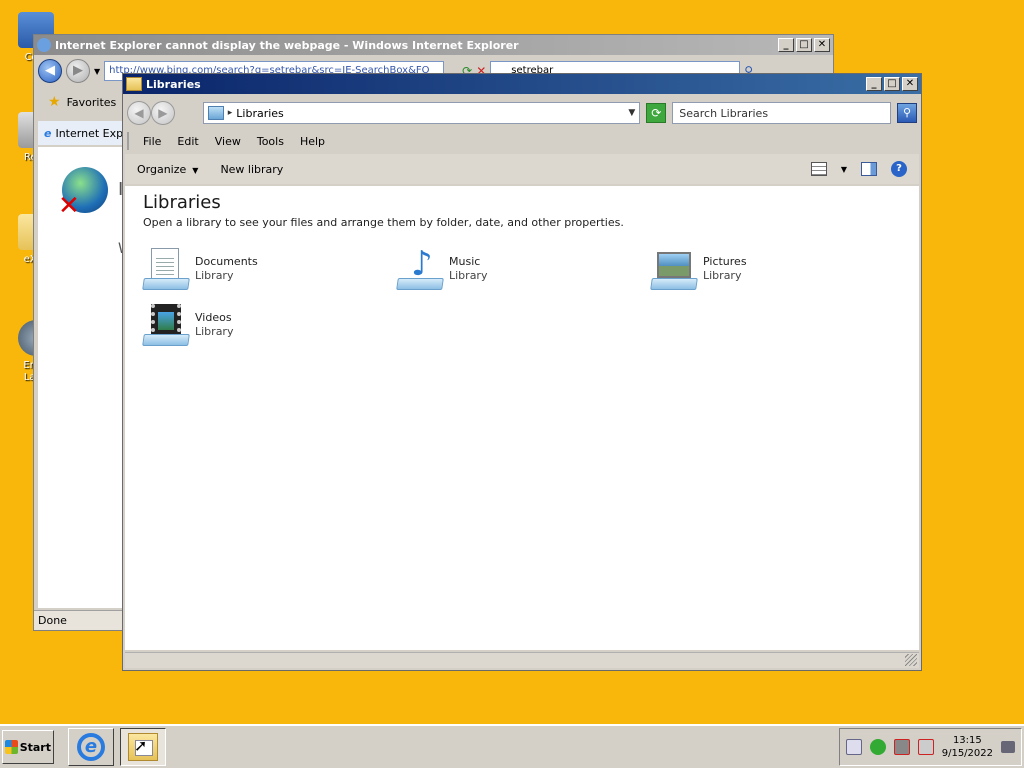  I want to click on taskbar: Start e 13:15 9/15/2022, so click(512, 746).